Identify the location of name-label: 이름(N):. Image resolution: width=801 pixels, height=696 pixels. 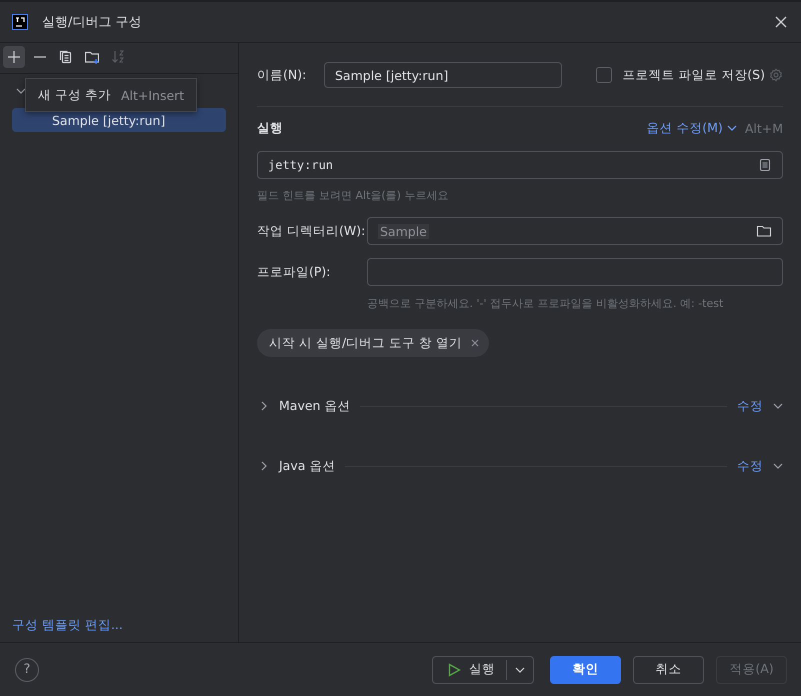
(282, 75).